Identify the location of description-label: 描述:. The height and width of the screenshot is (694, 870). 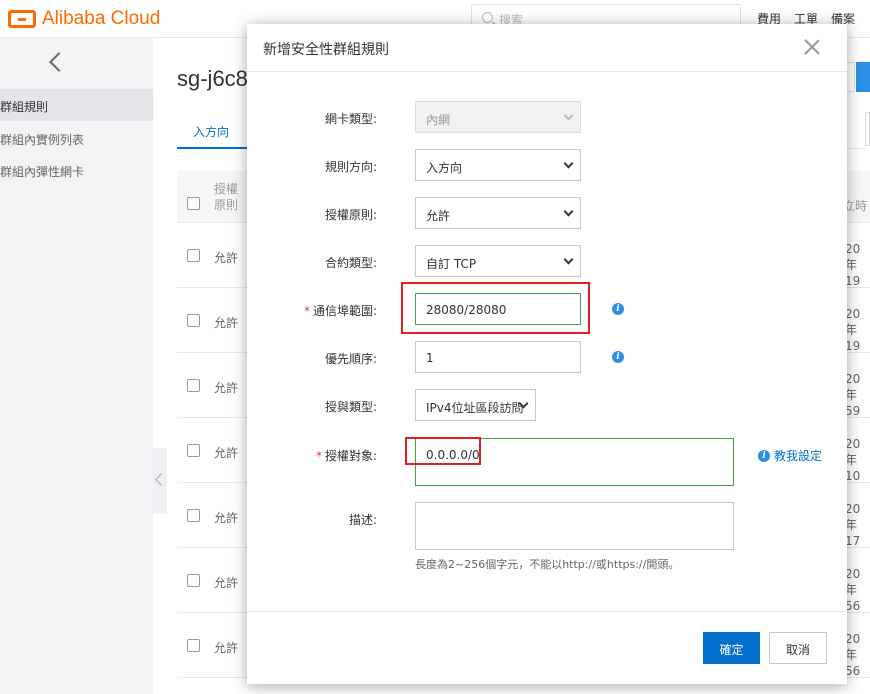
(362, 520).